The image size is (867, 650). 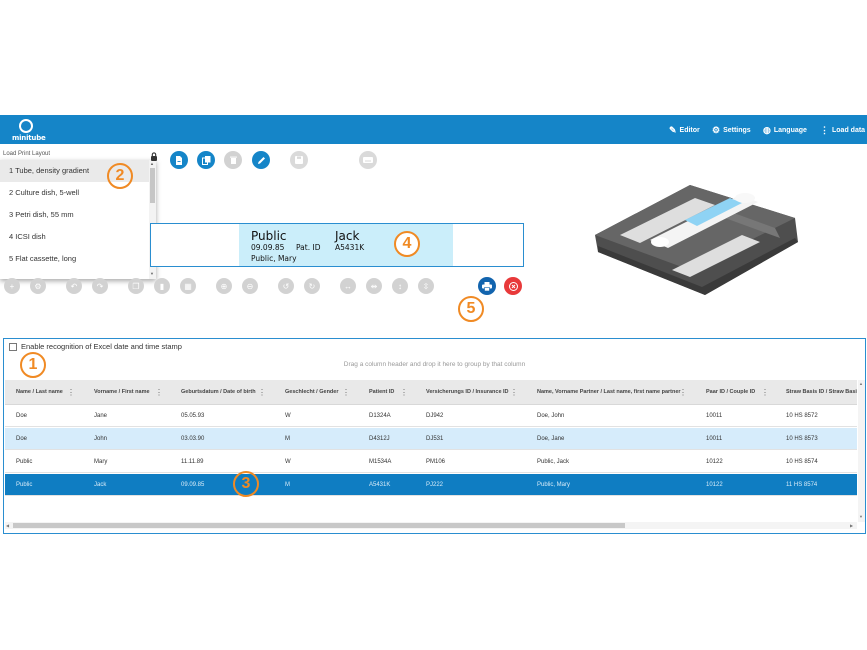 I want to click on add-element-button: +, so click(x=12, y=286).